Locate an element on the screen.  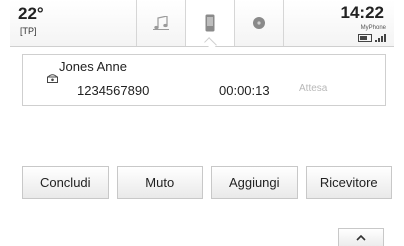
temperature: 22° is located at coordinates (31, 13).